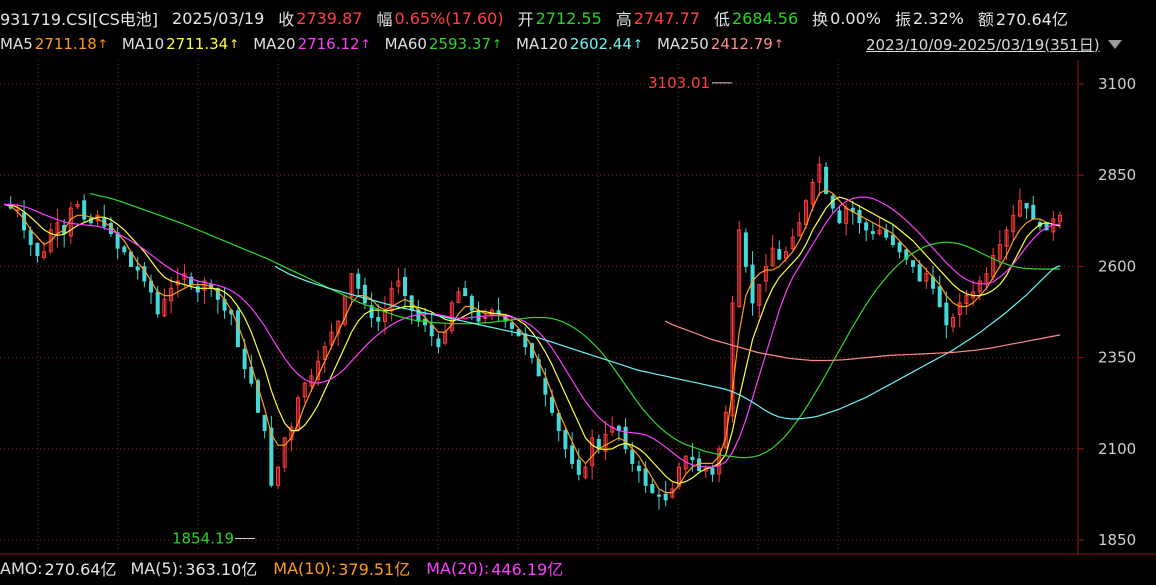 The height and width of the screenshot is (585, 1156). I want to click on y-tick-label: 2850, so click(1117, 175).